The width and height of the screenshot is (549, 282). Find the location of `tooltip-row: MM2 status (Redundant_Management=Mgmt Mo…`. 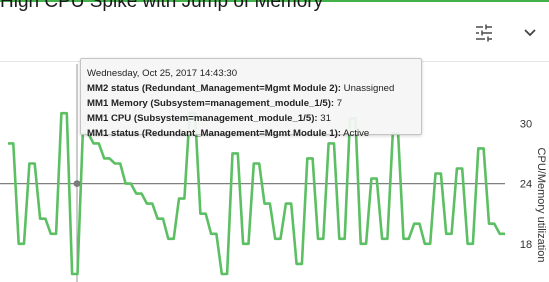

tooltip-row: MM2 status (Redundant_Management=Mgmt Mo… is located at coordinates (251, 88).